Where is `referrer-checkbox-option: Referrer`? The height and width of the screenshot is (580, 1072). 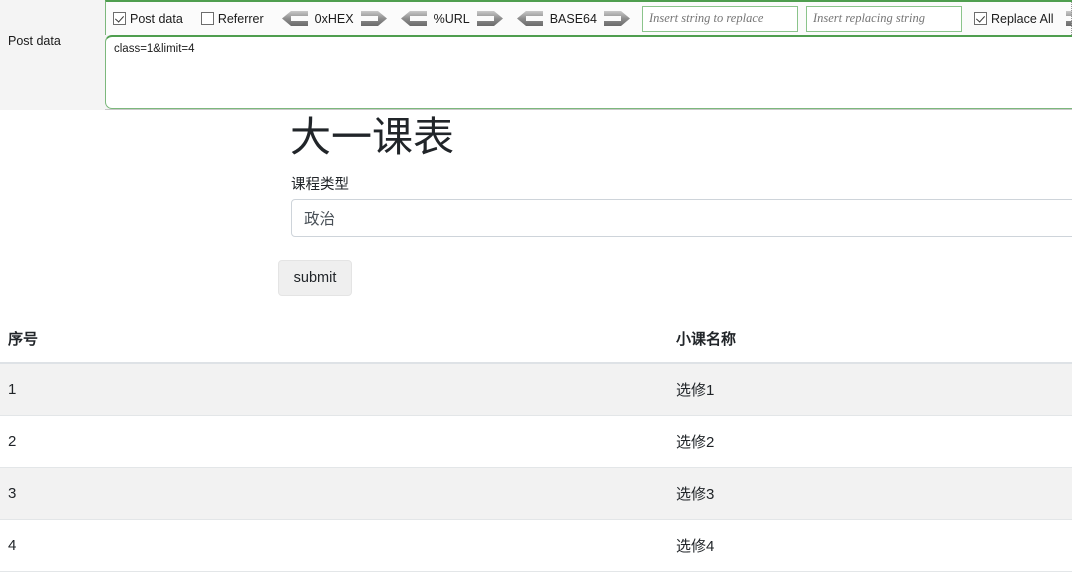
referrer-checkbox-option: Referrer is located at coordinates (234, 18).